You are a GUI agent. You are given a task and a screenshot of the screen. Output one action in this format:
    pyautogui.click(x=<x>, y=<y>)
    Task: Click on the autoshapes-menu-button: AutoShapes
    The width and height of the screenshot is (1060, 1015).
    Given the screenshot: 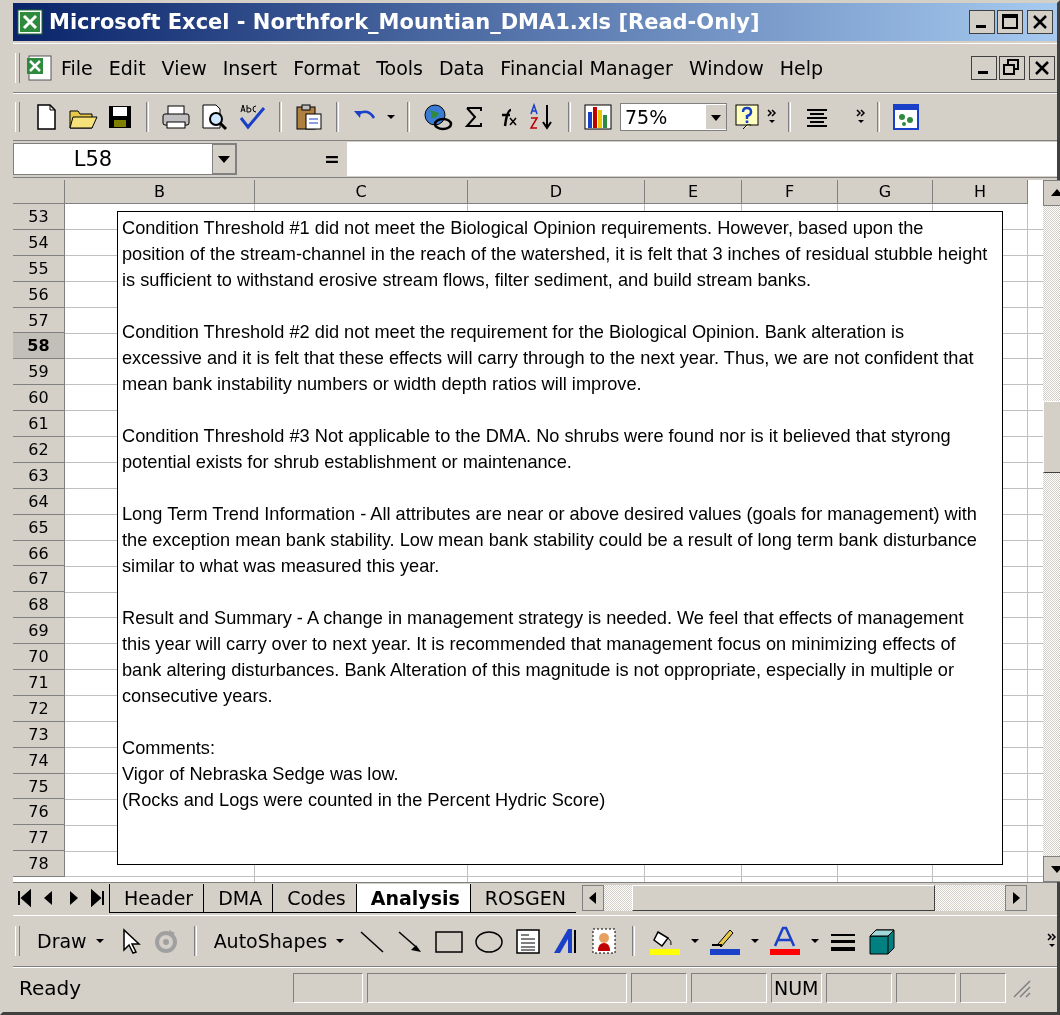 What is the action you would take?
    pyautogui.click(x=279, y=941)
    